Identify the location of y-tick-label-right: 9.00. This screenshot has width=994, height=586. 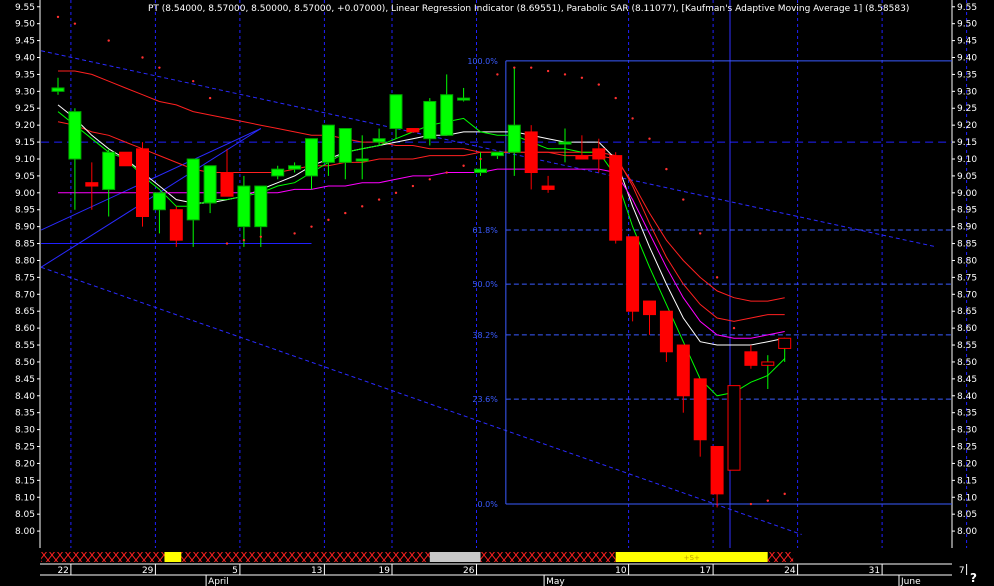
(967, 194).